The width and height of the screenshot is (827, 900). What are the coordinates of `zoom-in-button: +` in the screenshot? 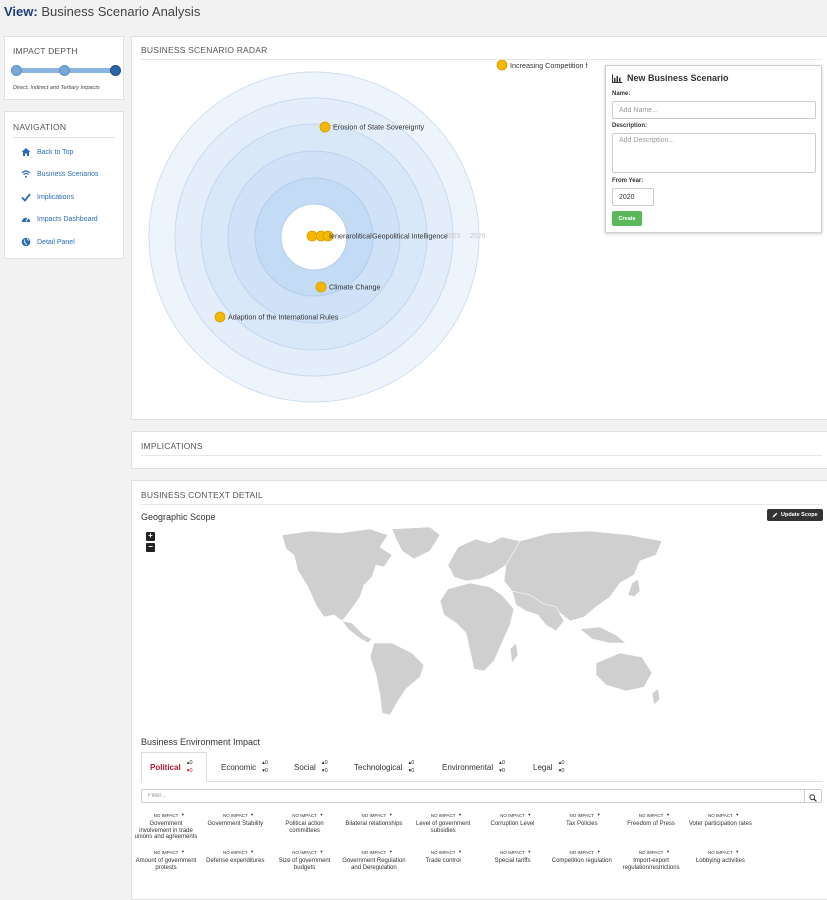 It's located at (150, 536).